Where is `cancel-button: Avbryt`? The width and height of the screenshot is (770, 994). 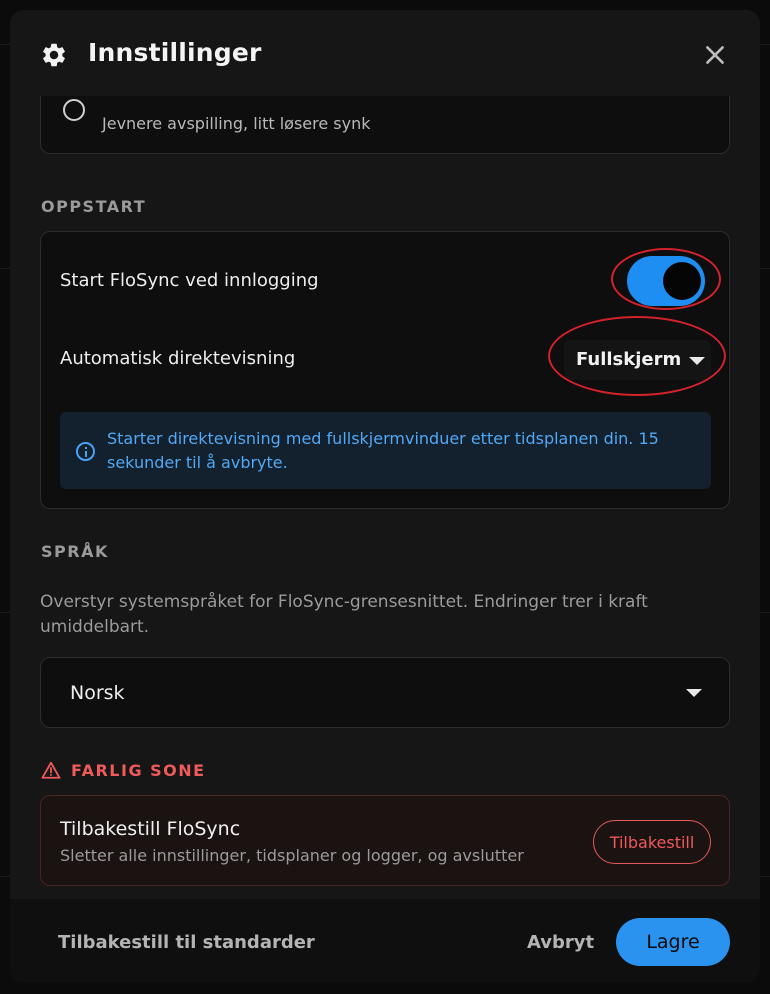
cancel-button: Avbryt is located at coordinates (560, 942).